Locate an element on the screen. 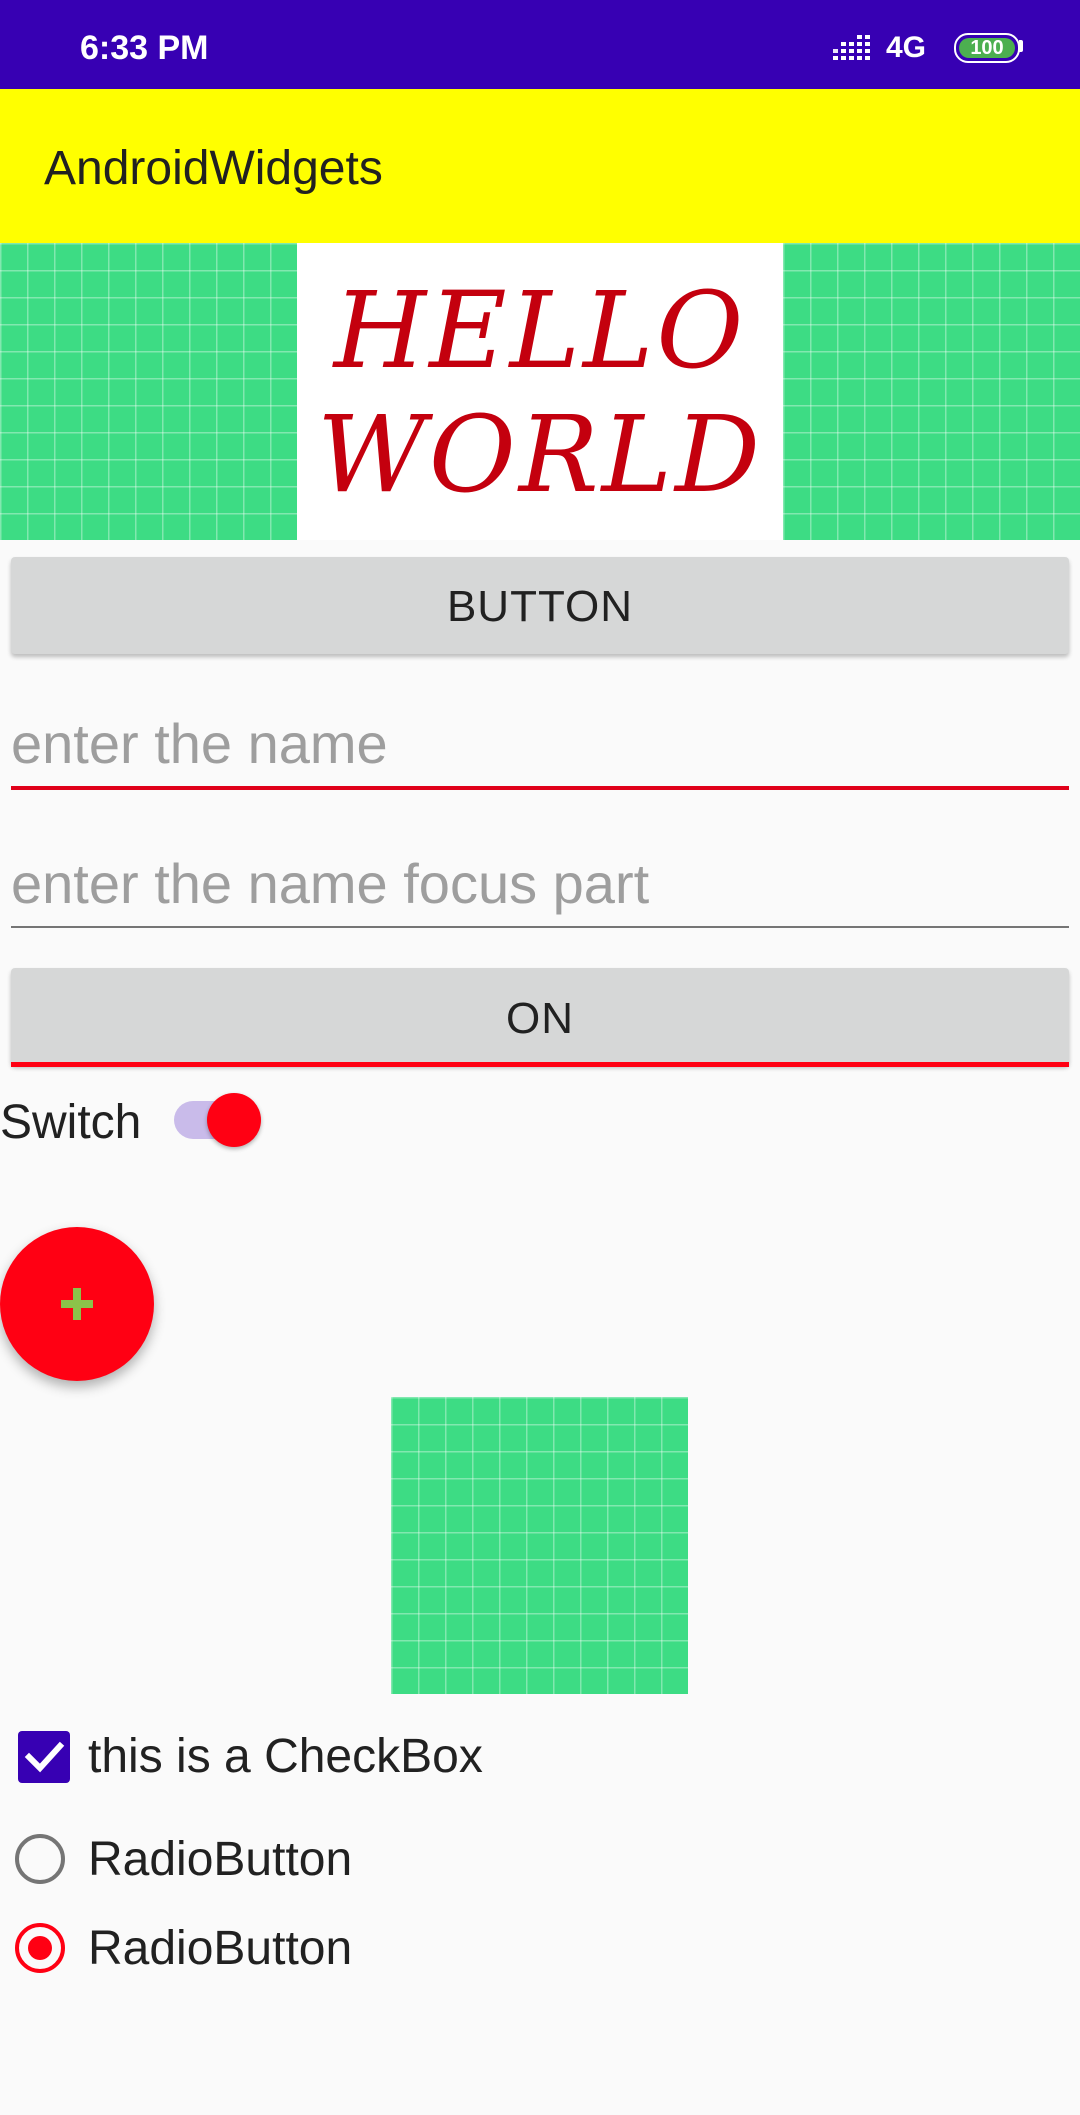 This screenshot has width=1080, height=2115. radio-label-2: RadioButton is located at coordinates (220, 1948).